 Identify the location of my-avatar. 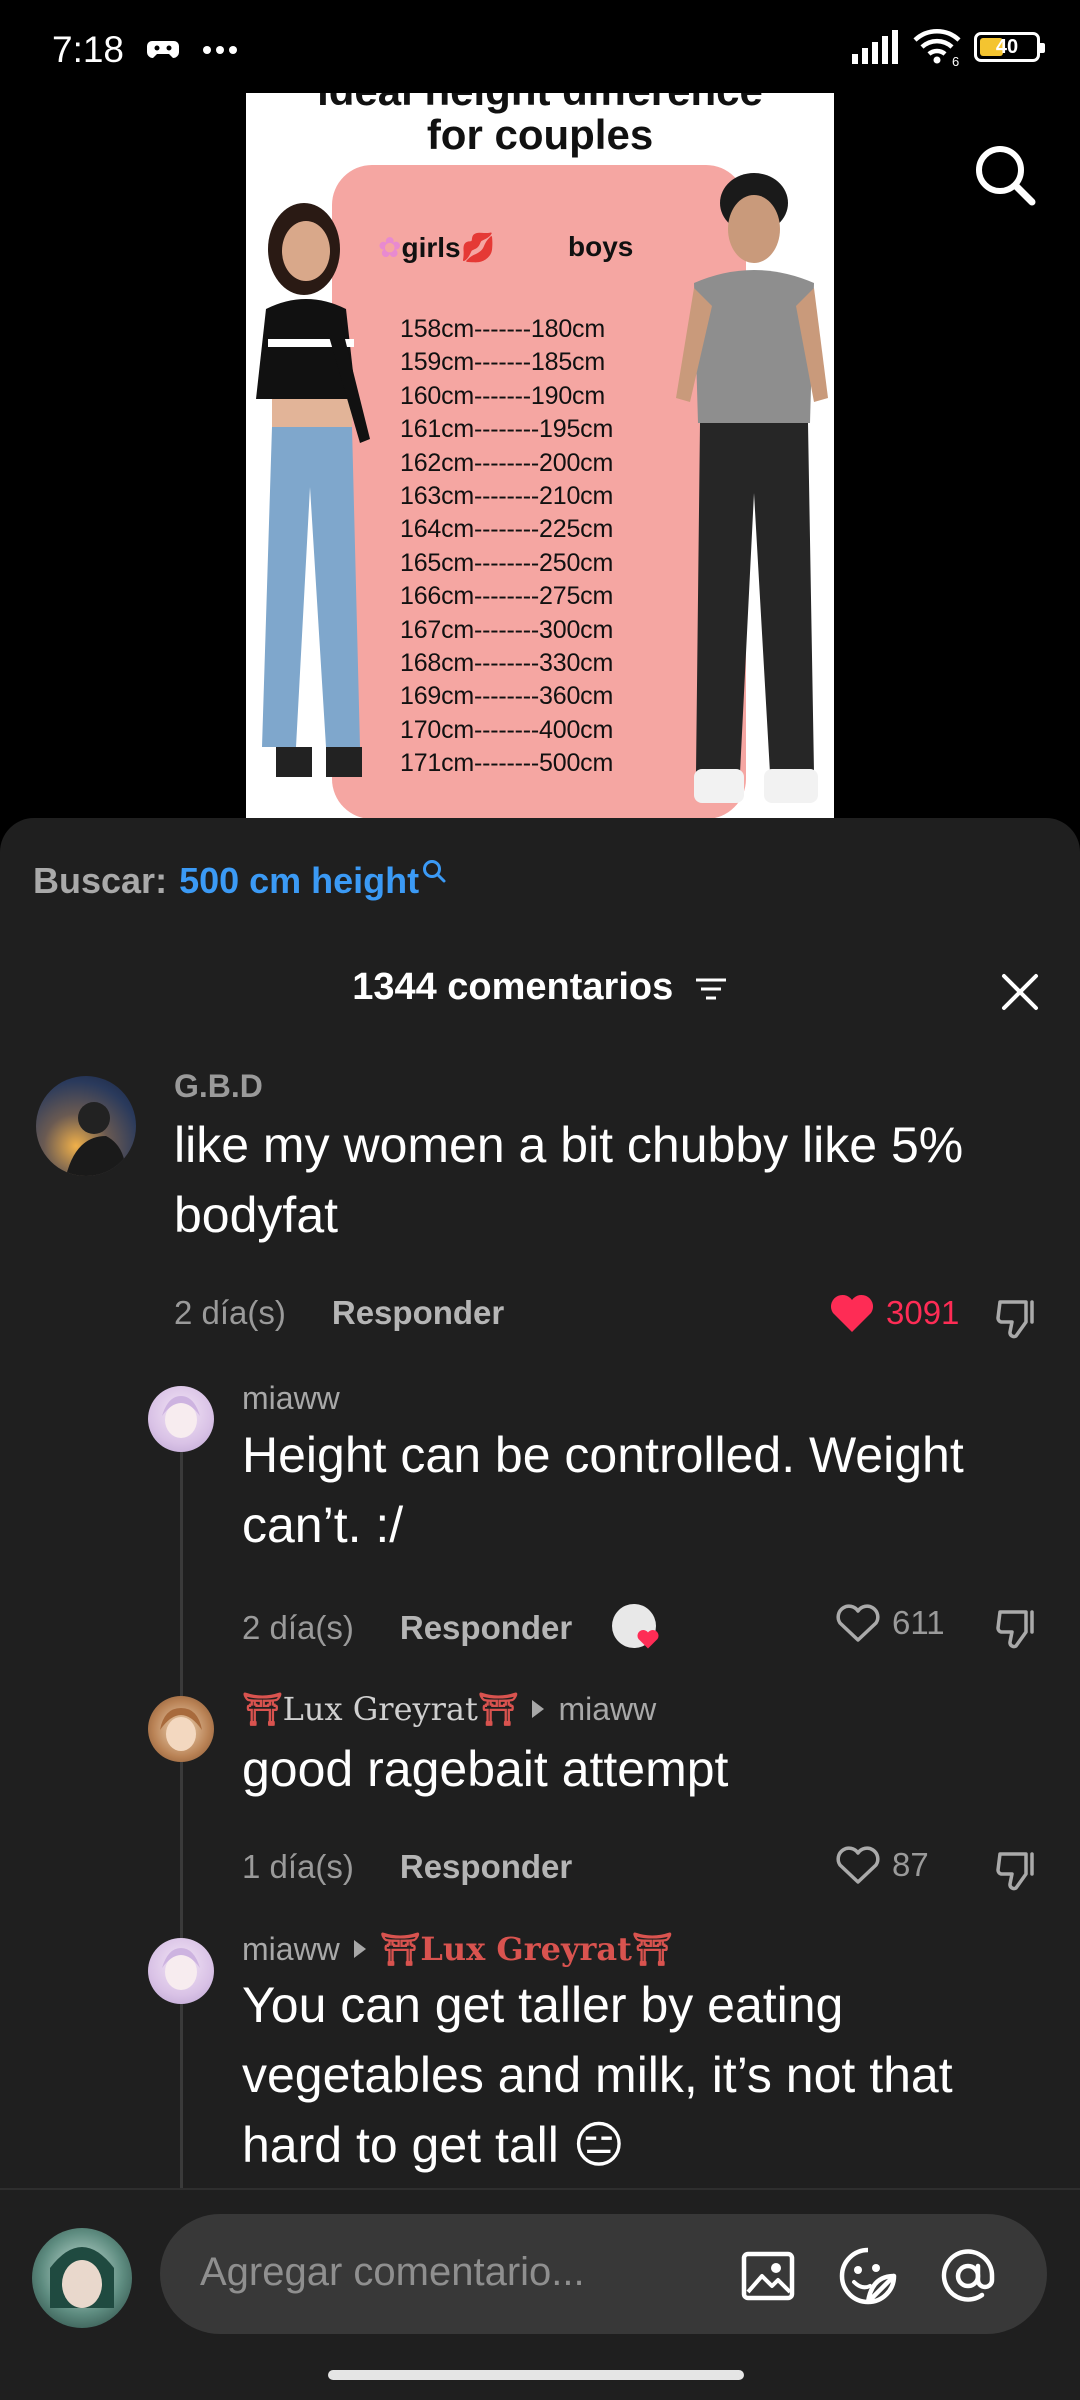
(82, 2278).